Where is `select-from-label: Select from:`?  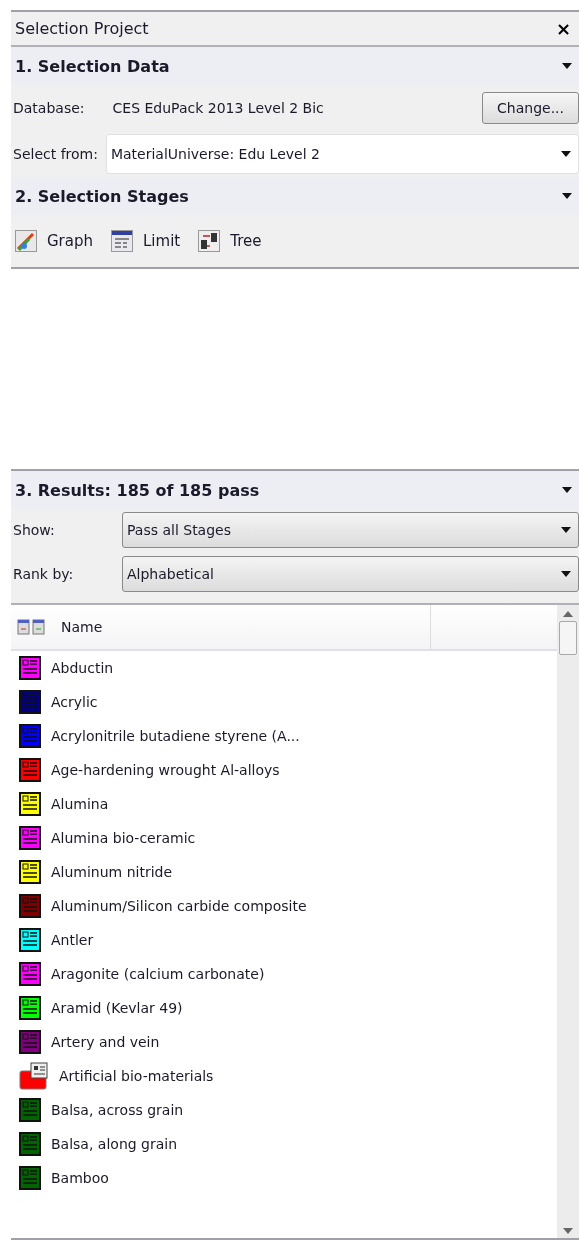 select-from-label: Select from: is located at coordinates (55, 154).